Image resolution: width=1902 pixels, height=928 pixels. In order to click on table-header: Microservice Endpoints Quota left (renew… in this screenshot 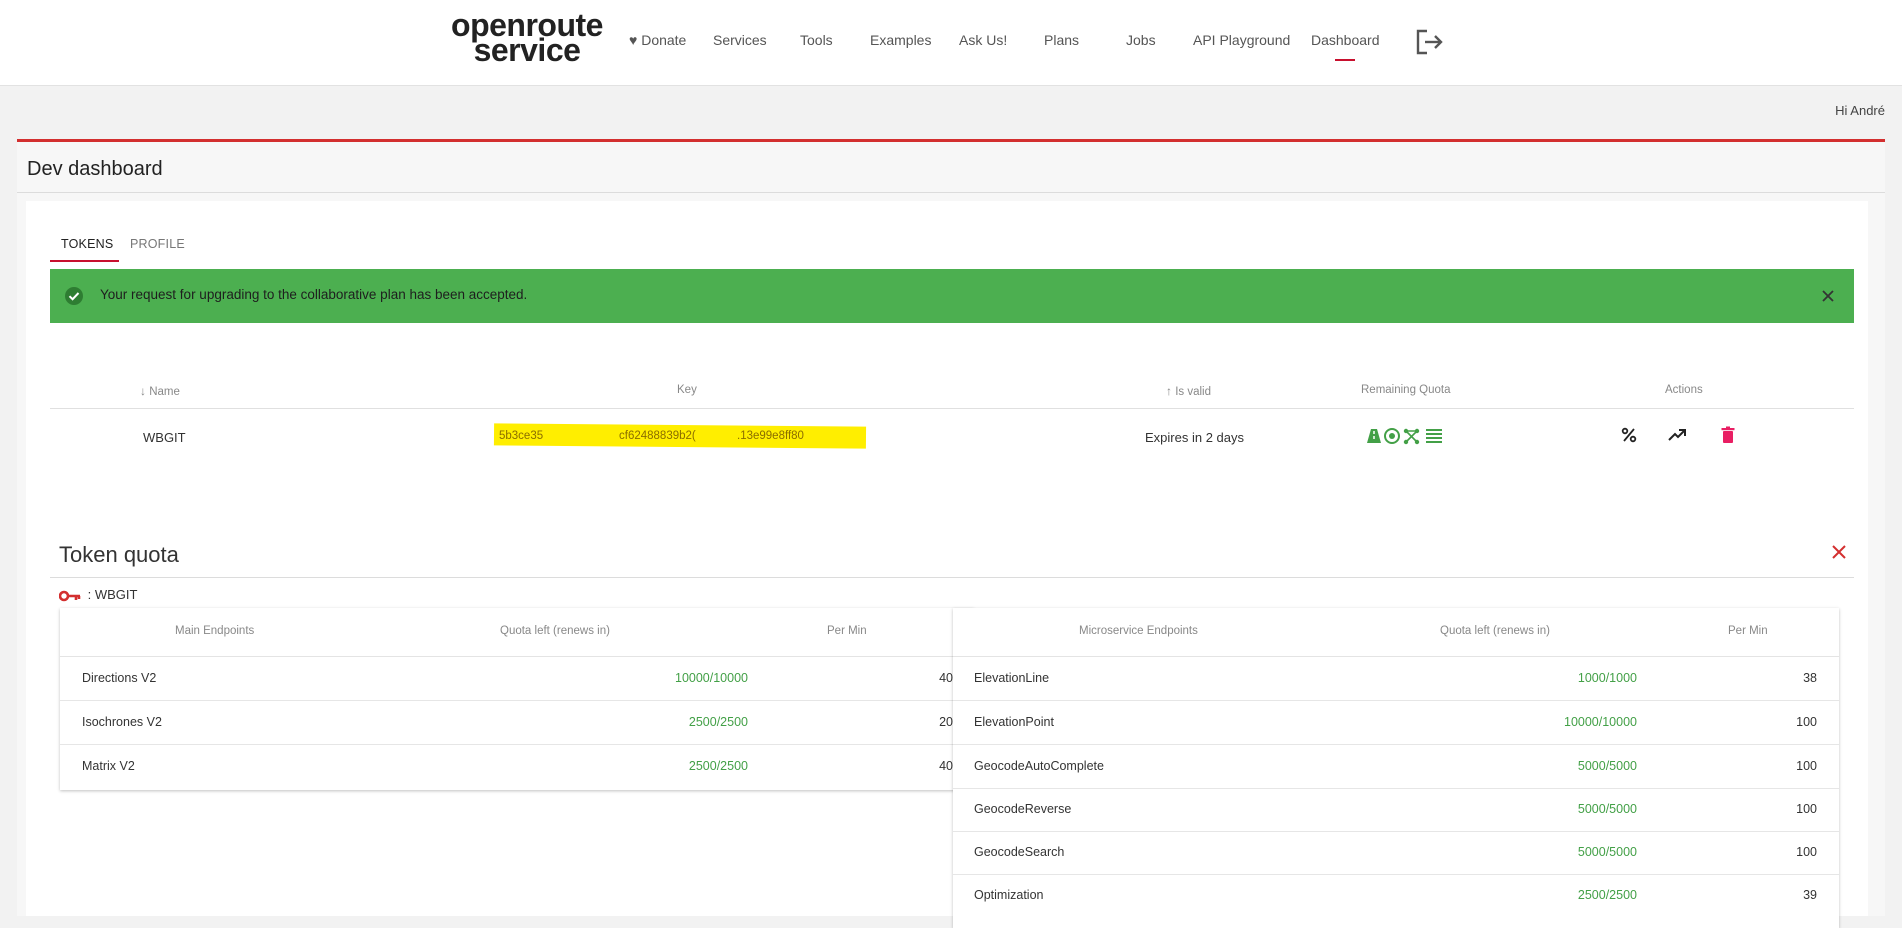, I will do `click(1396, 632)`.